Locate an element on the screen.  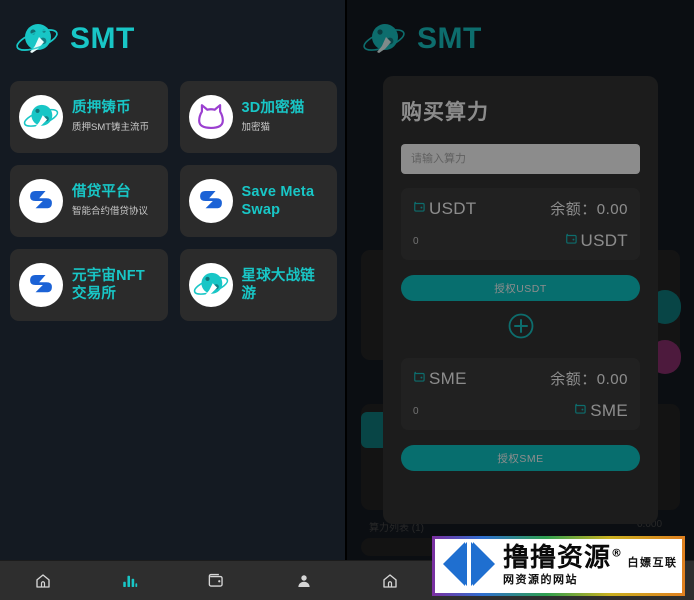
dapp-card-lending-platform: 借贷平台 智能合约借贷协议 is located at coordinates (89, 201).